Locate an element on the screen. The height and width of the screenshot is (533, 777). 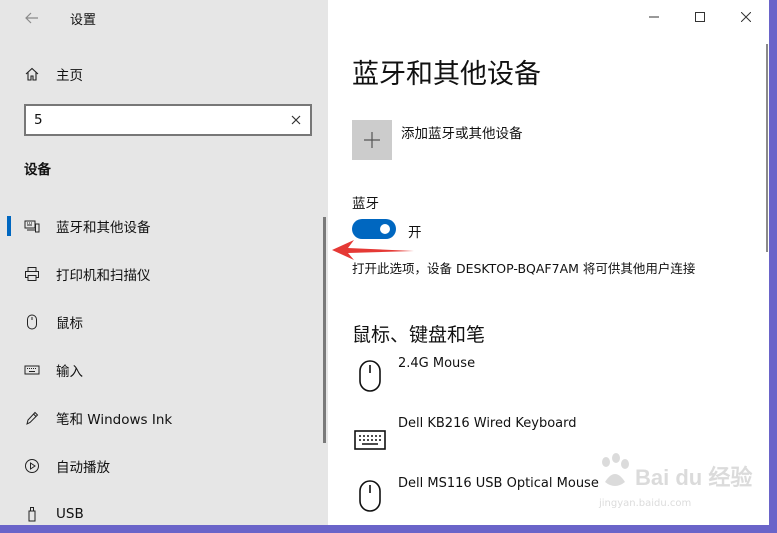
sidebar-item-label: 打印机和扫描仪 is located at coordinates (103, 276).